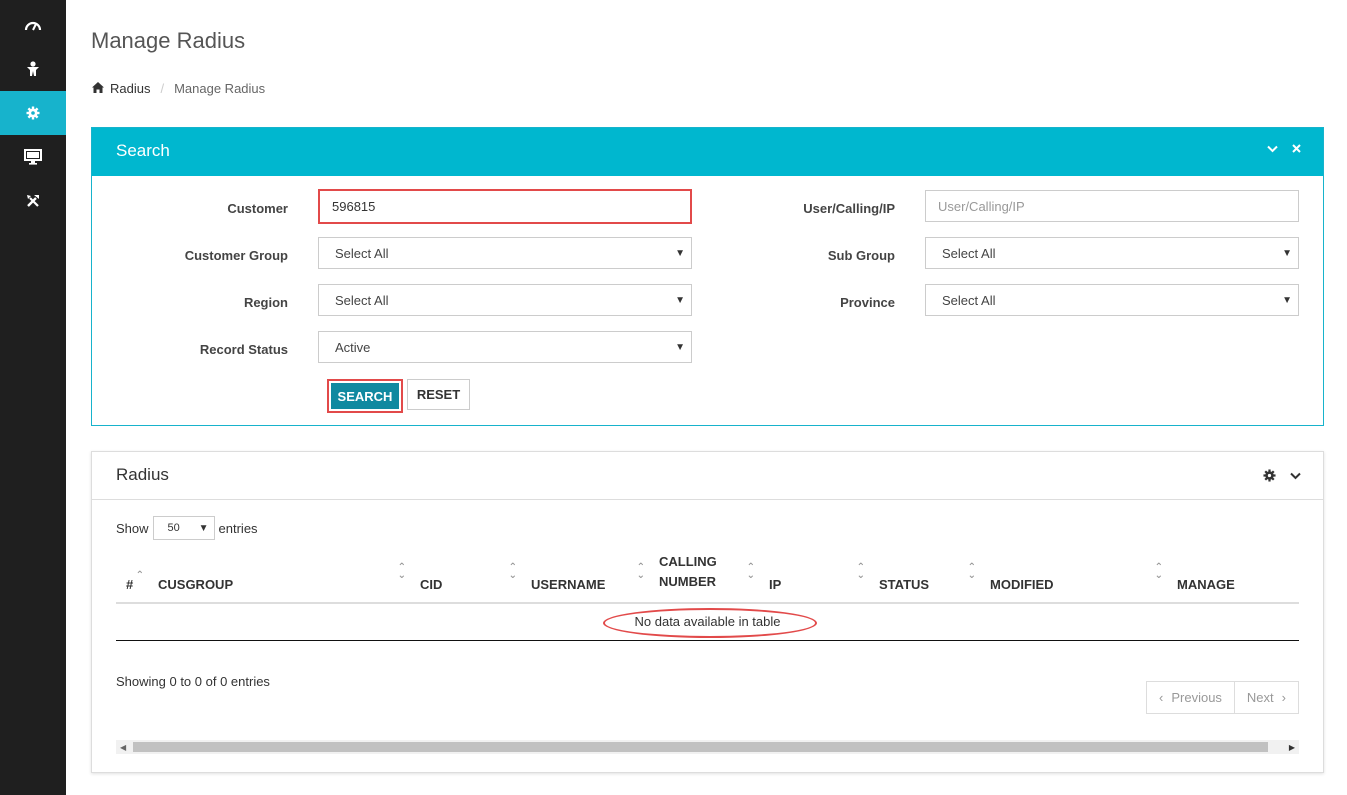 This screenshot has height=795, width=1347. I want to click on column-header-modified: MODIFIED ⌃ ⌄, so click(1073, 578).